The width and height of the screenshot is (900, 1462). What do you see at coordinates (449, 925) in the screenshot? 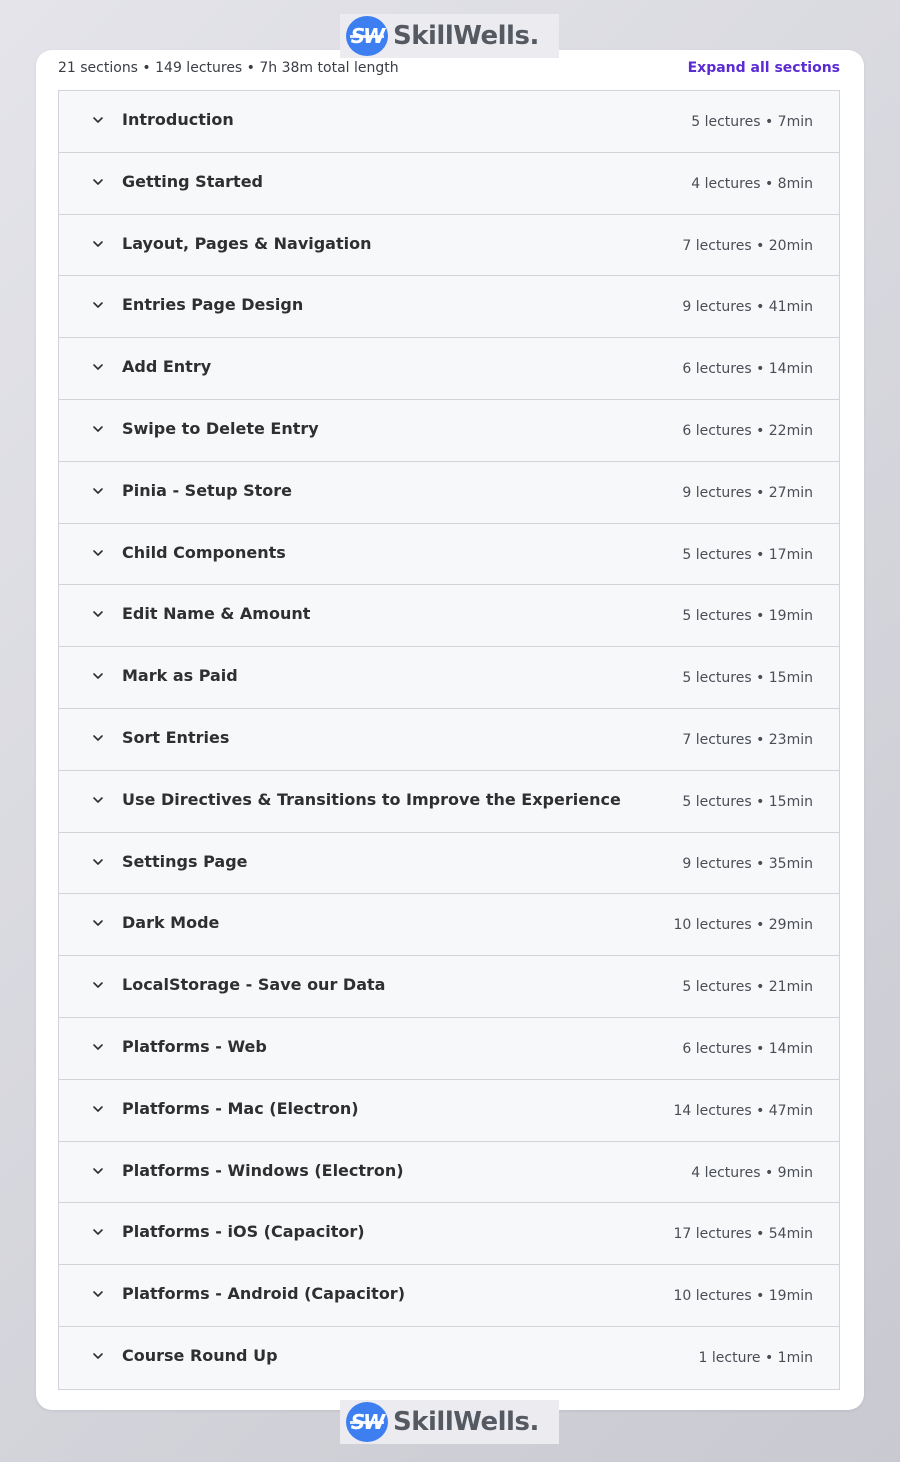
I see `section-row: Dark Mode 10 lectures • 29min` at bounding box center [449, 925].